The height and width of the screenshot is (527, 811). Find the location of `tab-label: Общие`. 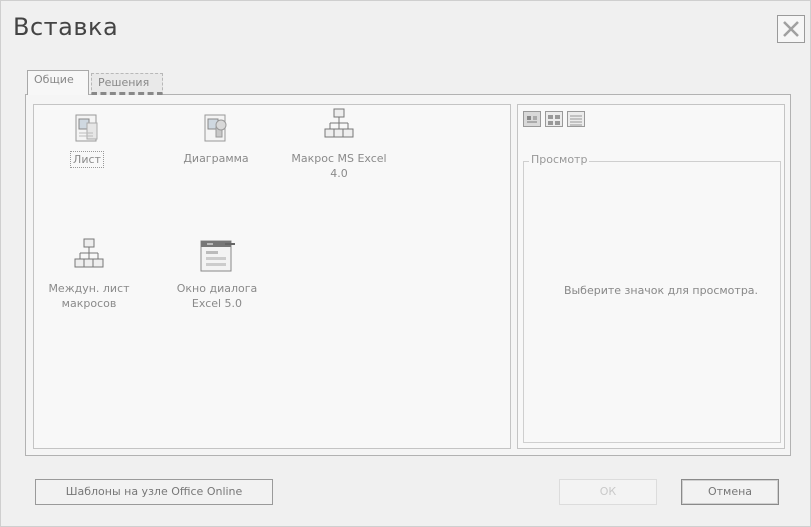

tab-label: Общие is located at coordinates (54, 79).